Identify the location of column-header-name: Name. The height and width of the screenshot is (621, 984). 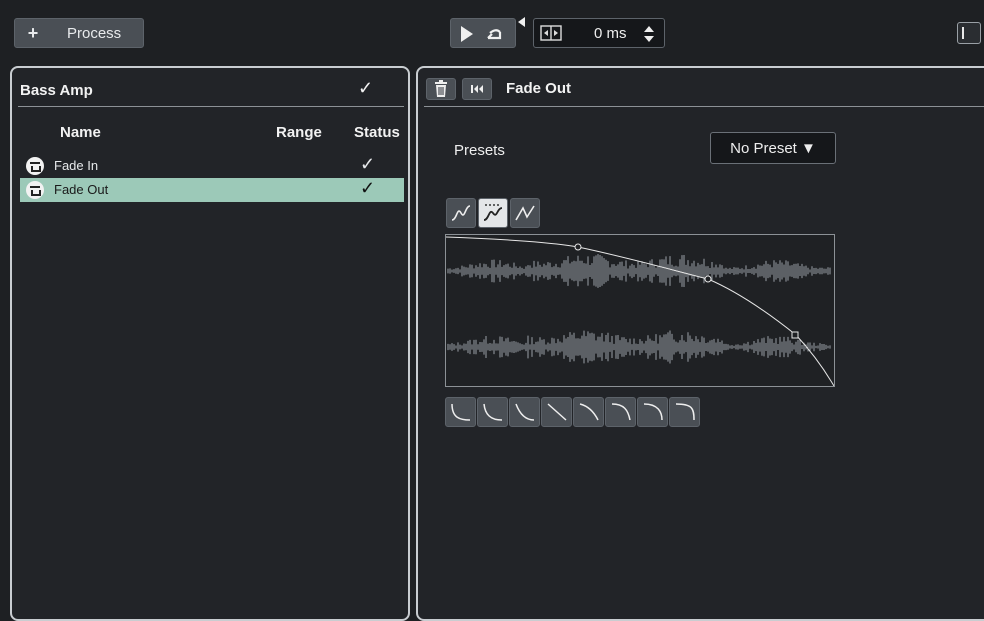
(80, 132).